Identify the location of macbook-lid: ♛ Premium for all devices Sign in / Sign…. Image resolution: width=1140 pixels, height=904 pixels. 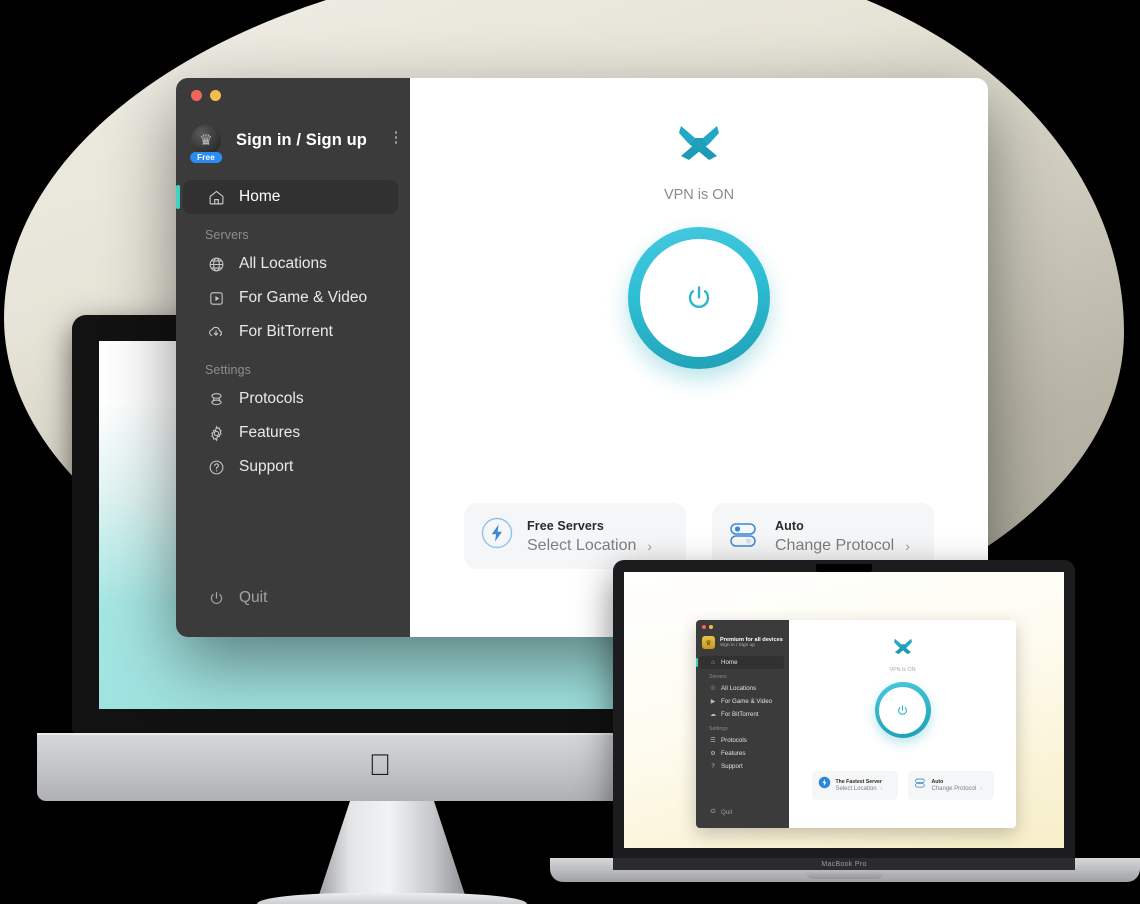
(844, 710).